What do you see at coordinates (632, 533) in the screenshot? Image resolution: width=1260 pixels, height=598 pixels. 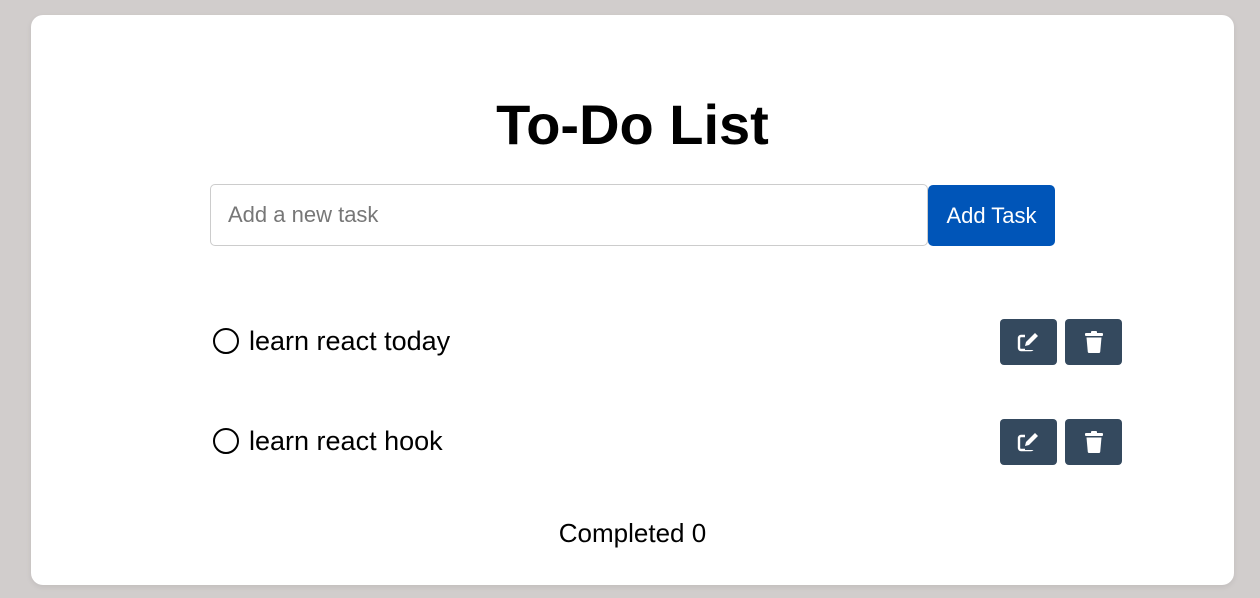 I see `completed-count: Completed 0` at bounding box center [632, 533].